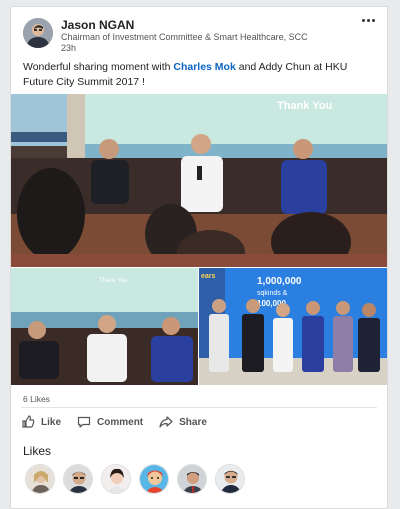 Image resolution: width=400 pixels, height=509 pixels. What do you see at coordinates (368, 20) in the screenshot?
I see `more-options-icon` at bounding box center [368, 20].